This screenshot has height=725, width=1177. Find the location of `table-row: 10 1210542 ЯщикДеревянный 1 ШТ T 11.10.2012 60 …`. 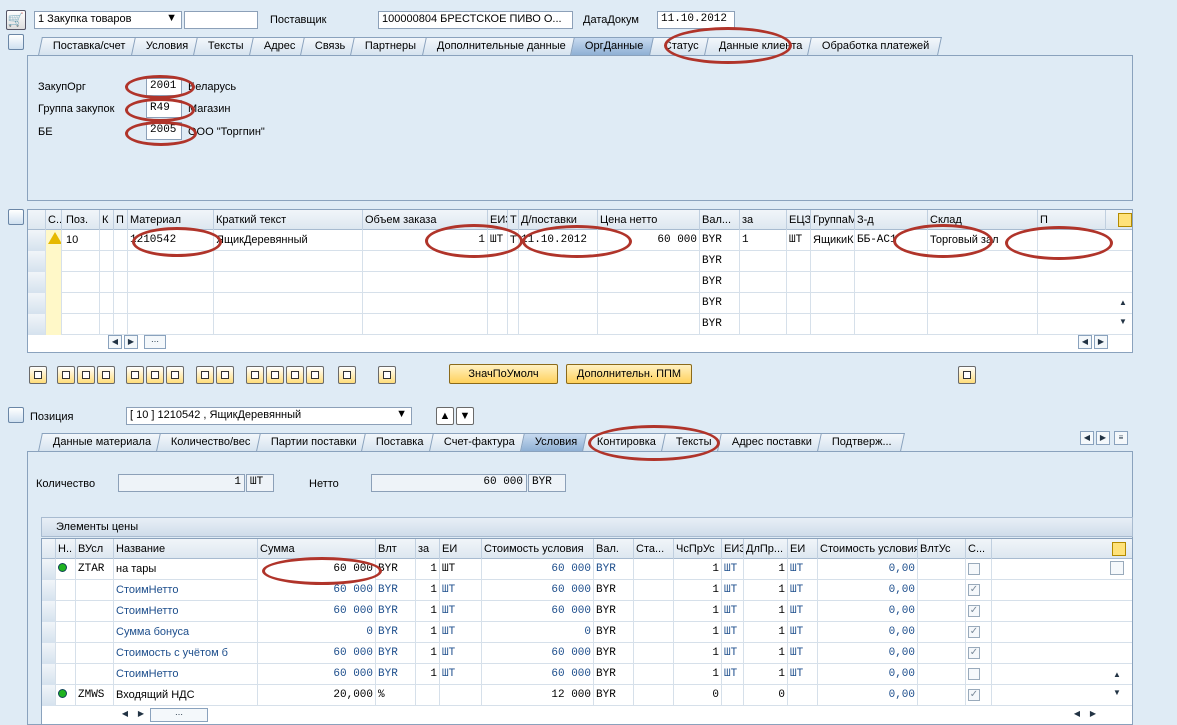

table-row: 10 1210542 ЯщикДеревянный 1 ШТ T 11.10.2012 60 … is located at coordinates (580, 240).